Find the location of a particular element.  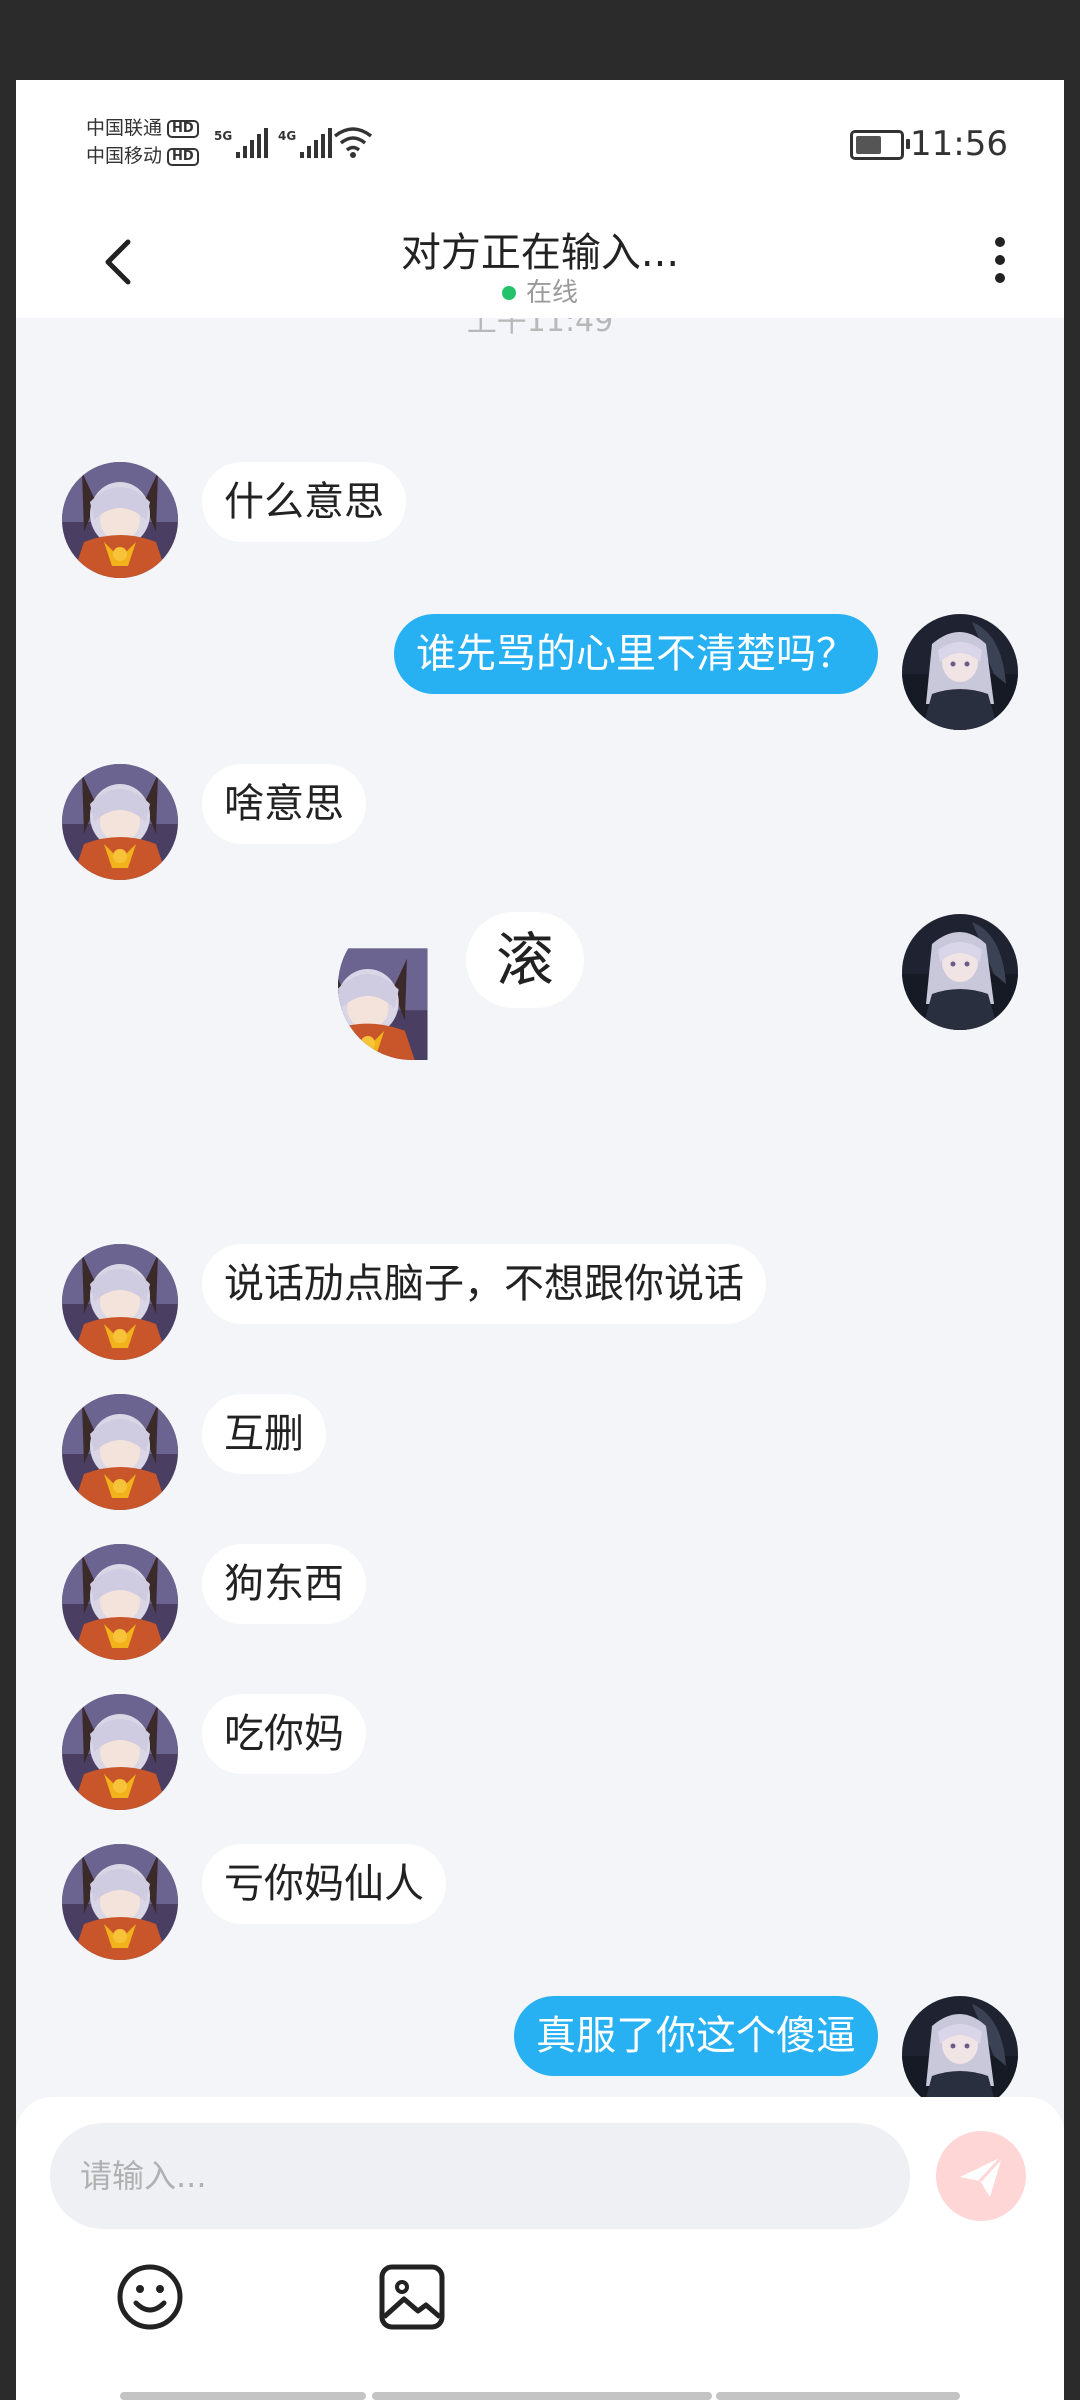

svg-text: 5G is located at coordinates (223, 136).